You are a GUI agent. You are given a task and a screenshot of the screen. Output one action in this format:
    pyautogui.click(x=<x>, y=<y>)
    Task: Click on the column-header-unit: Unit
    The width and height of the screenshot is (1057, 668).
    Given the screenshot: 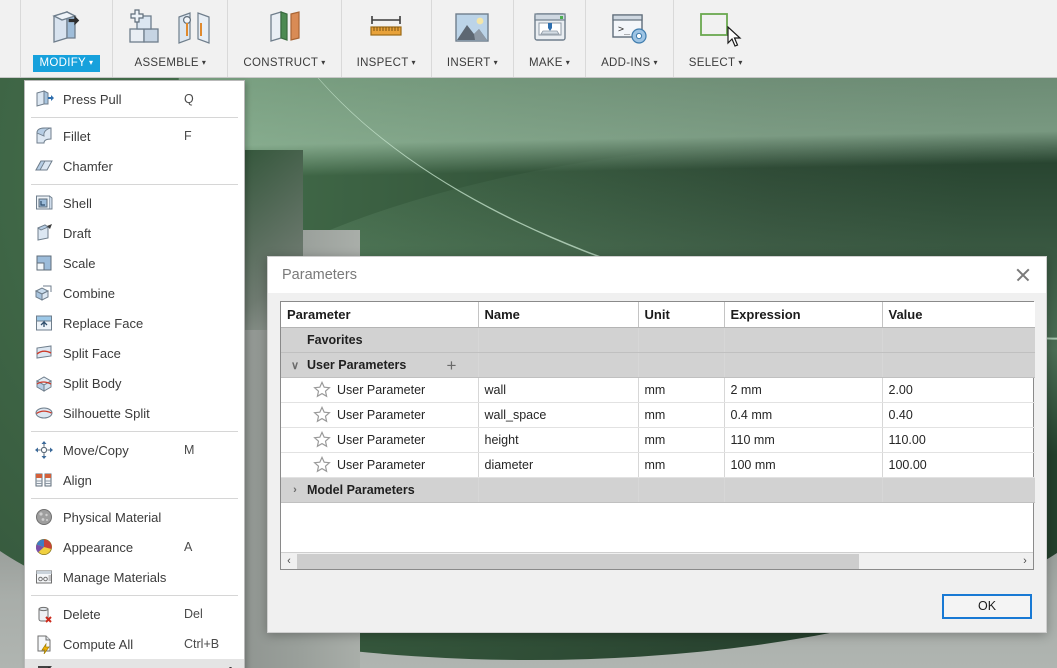 What is the action you would take?
    pyautogui.click(x=681, y=315)
    